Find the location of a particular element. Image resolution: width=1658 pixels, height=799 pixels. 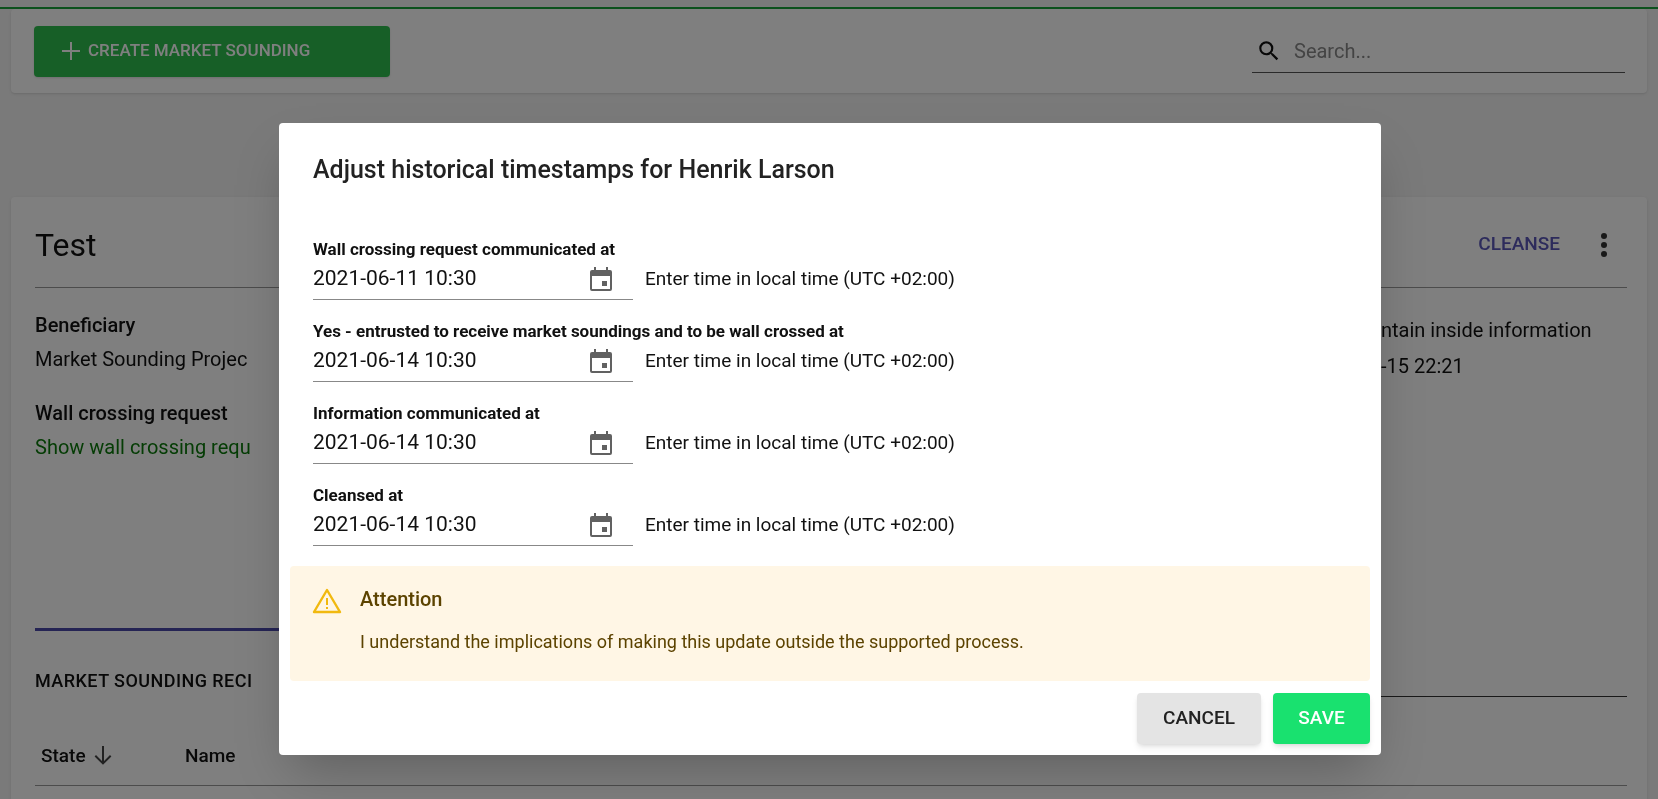

field-value: Market Sounding Projec is located at coordinates (142, 359).